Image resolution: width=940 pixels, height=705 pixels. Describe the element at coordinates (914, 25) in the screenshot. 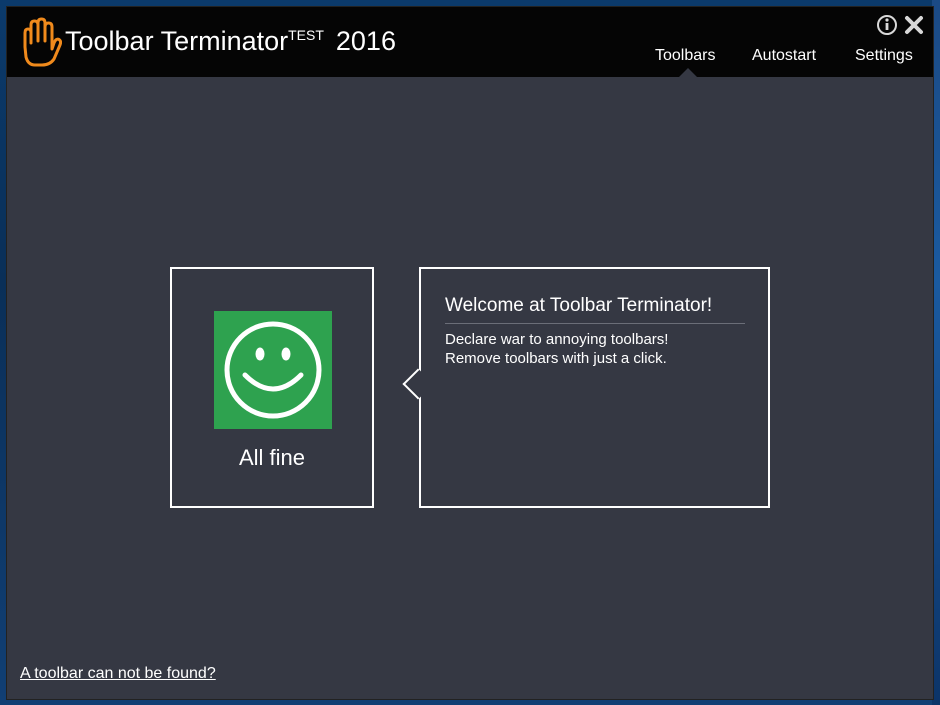

I see `close-icon` at that location.